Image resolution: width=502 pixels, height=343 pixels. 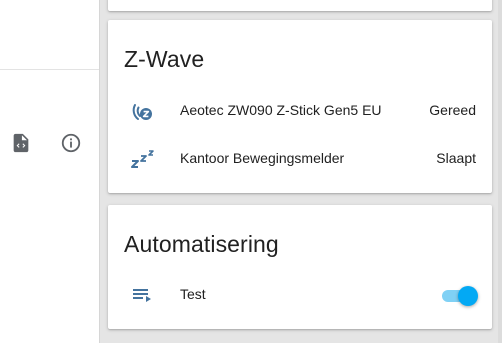 What do you see at coordinates (262, 158) in the screenshot?
I see `device-name: Kantoor Bewegingsmelder` at bounding box center [262, 158].